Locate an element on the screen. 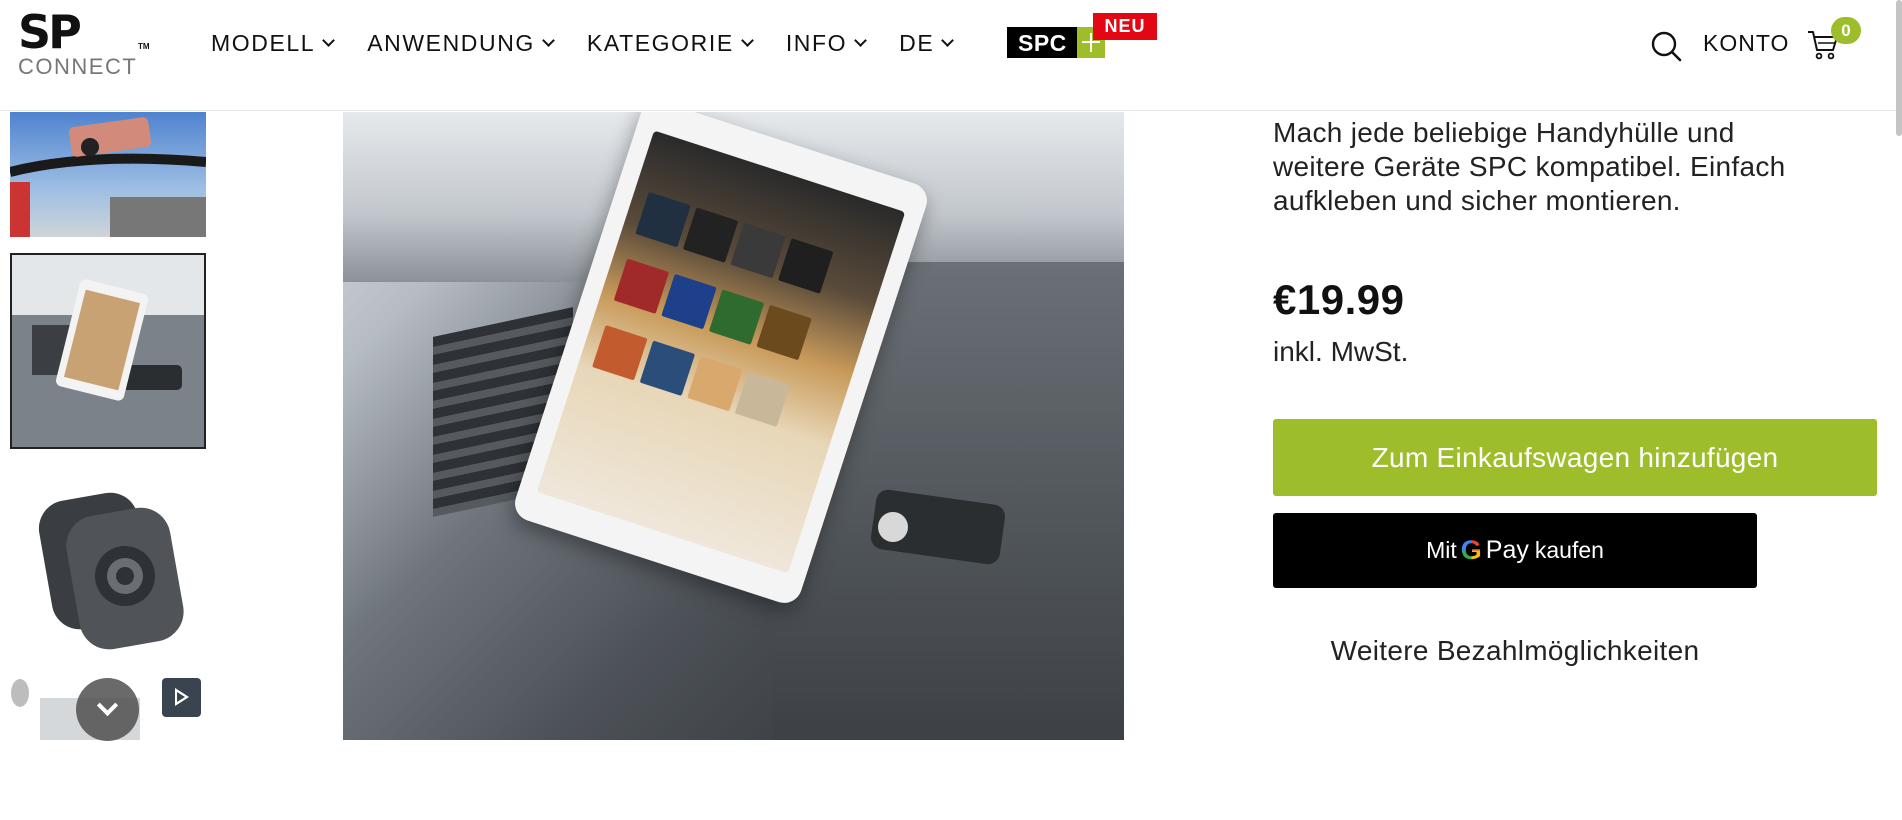  new-badge: NEU is located at coordinates (1125, 26).